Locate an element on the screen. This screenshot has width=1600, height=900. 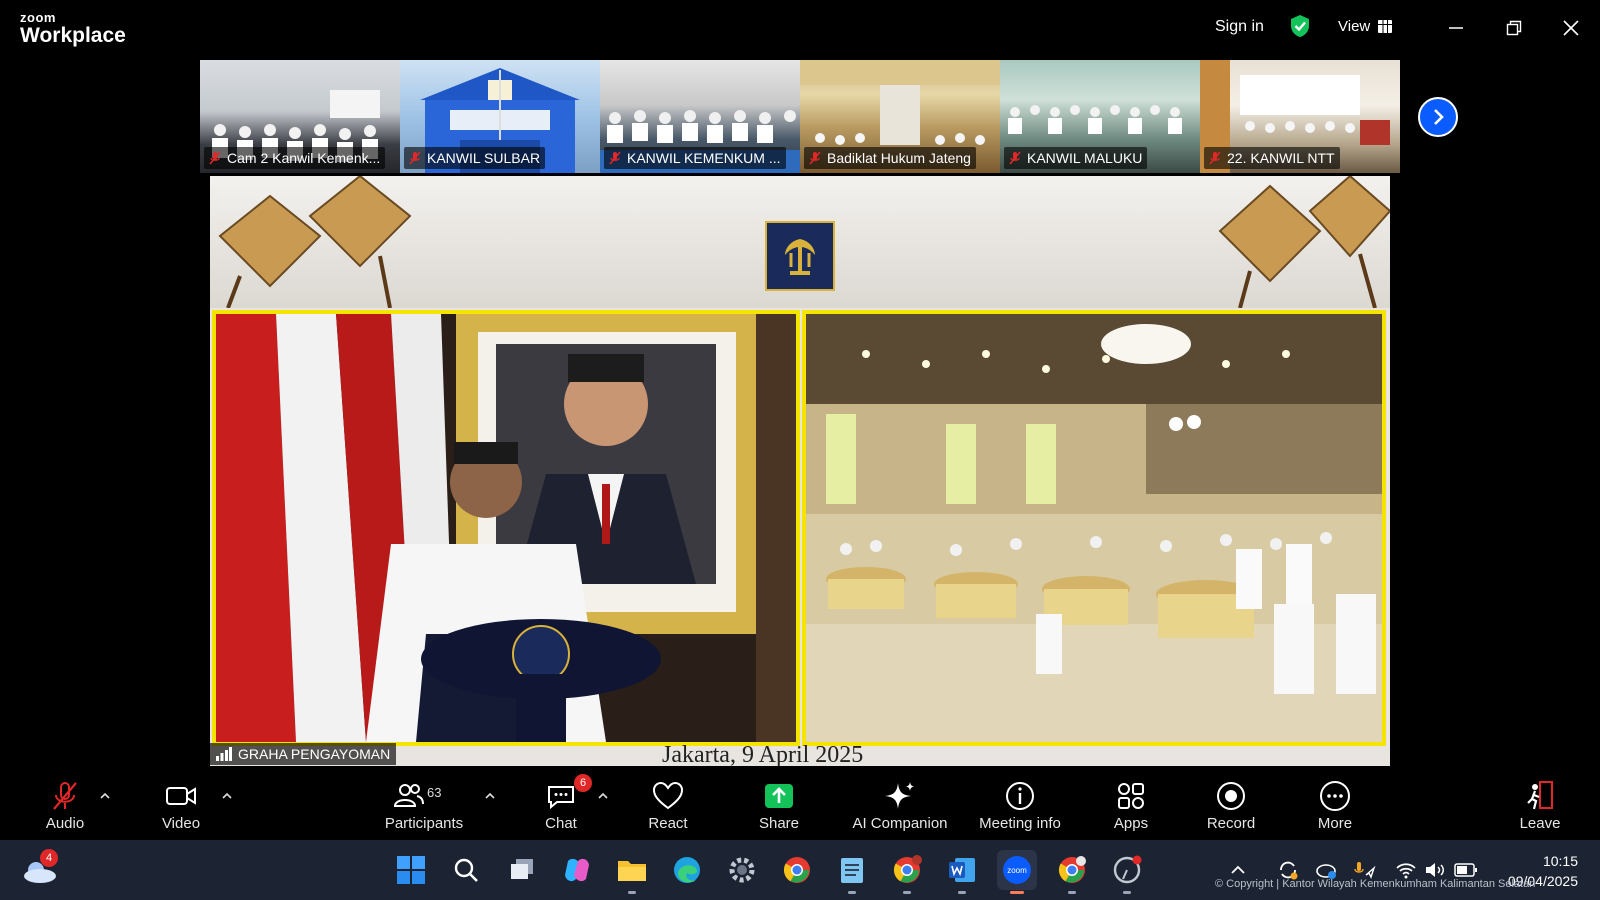
participant-thumbnail: KANWIL MALUKU is located at coordinates (1100, 116).